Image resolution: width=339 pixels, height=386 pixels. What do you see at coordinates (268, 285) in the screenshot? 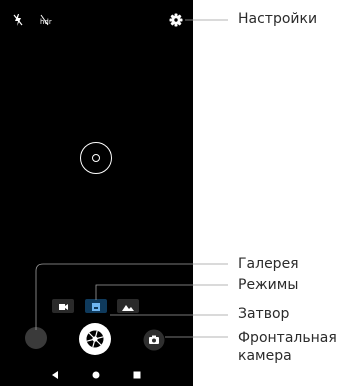
I see `modes-label: Режимы` at bounding box center [268, 285].